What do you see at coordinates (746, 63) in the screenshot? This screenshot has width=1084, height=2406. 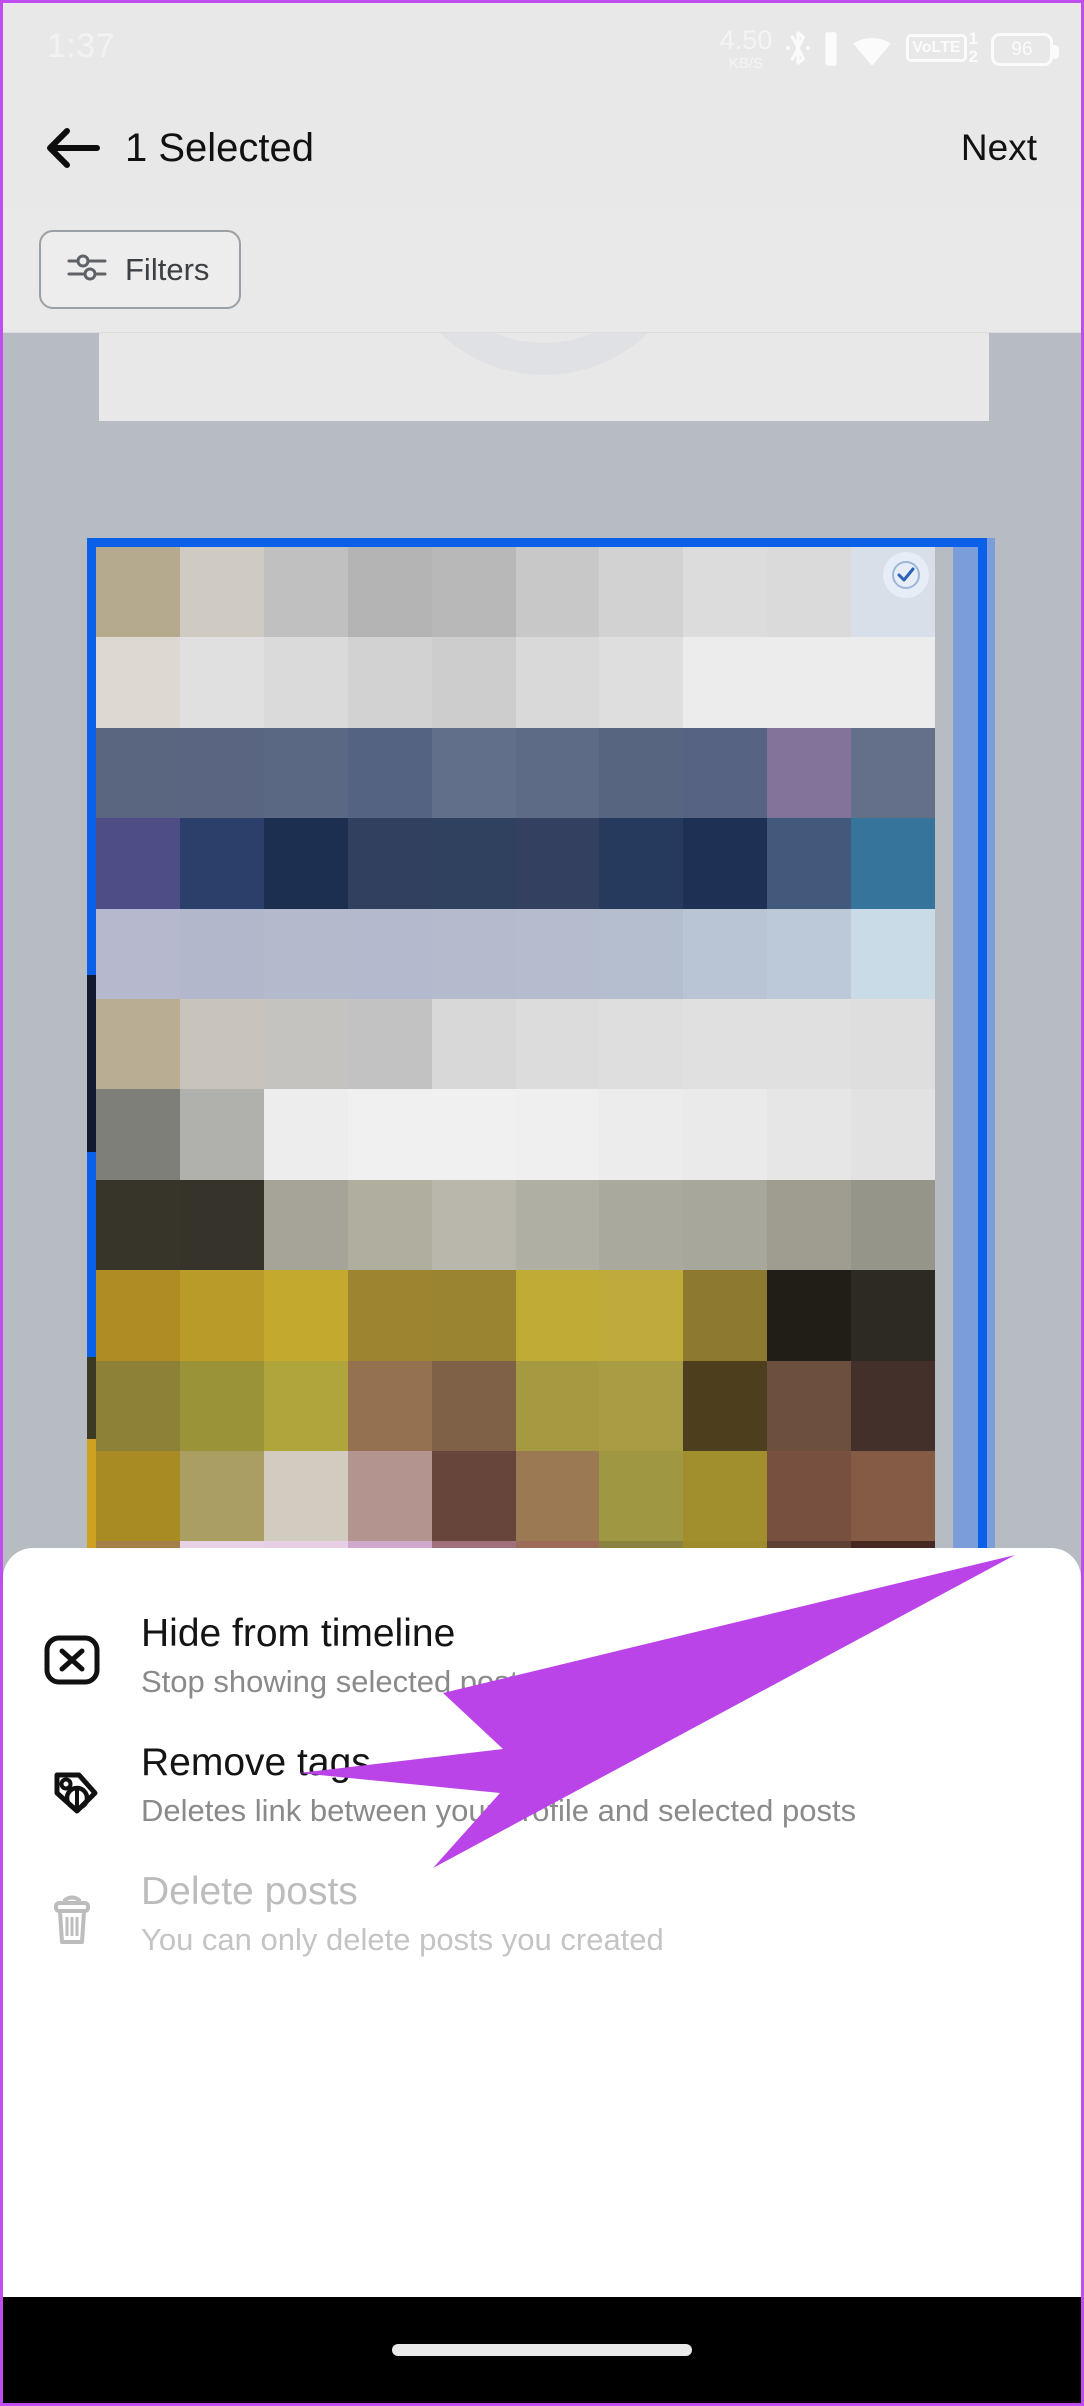 I see `network-speed-unit: KB/S` at bounding box center [746, 63].